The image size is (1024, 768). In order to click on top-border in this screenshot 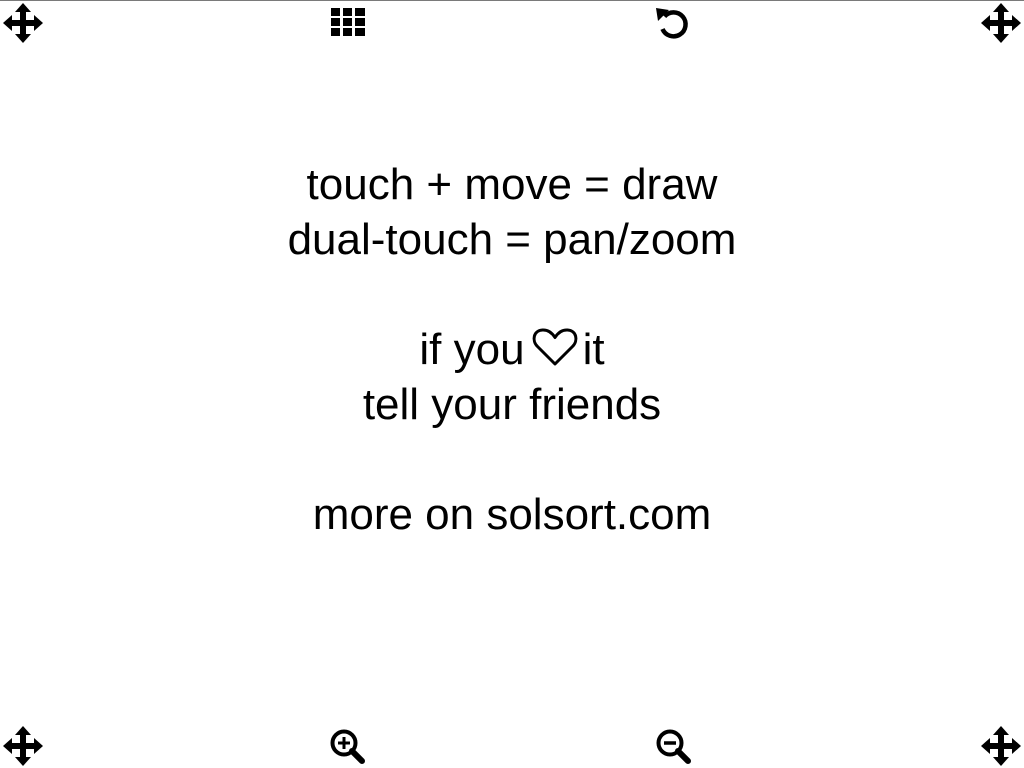, I will do `click(512, 0)`.